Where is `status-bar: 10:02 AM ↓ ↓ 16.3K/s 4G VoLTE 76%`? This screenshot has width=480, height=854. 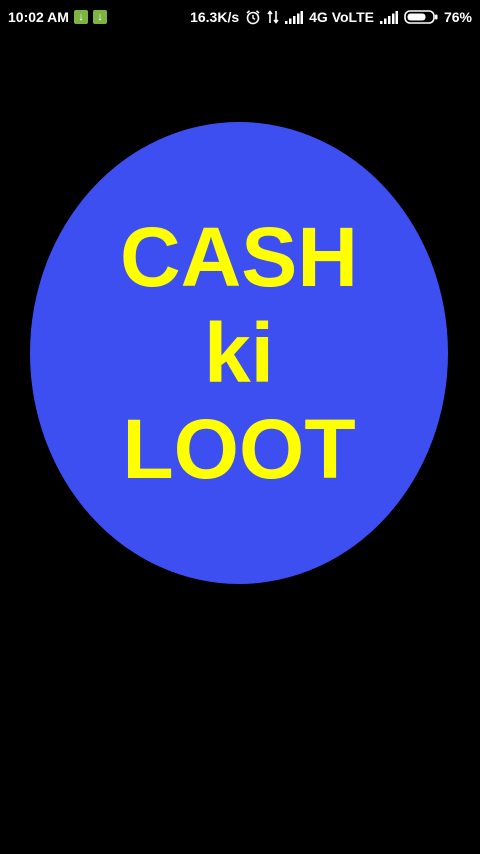 status-bar: 10:02 AM ↓ ↓ 16.3K/s 4G VoLTE 76% is located at coordinates (240, 17).